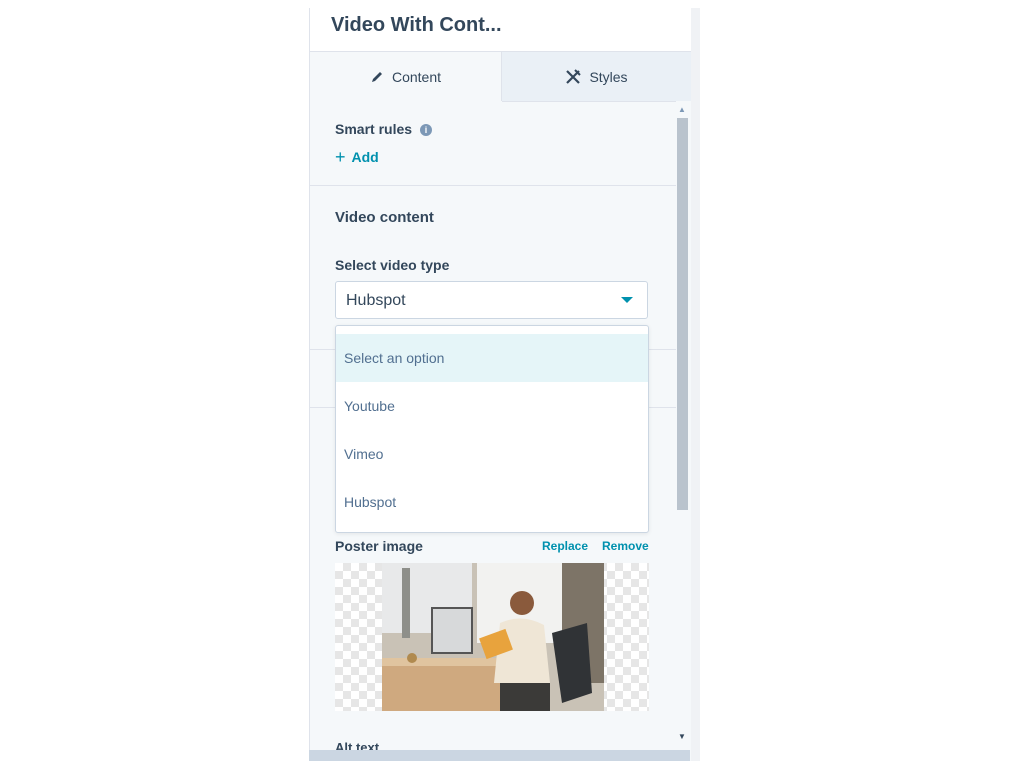 The image size is (1015, 761). What do you see at coordinates (365, 157) in the screenshot?
I see `add-label: Add` at bounding box center [365, 157].